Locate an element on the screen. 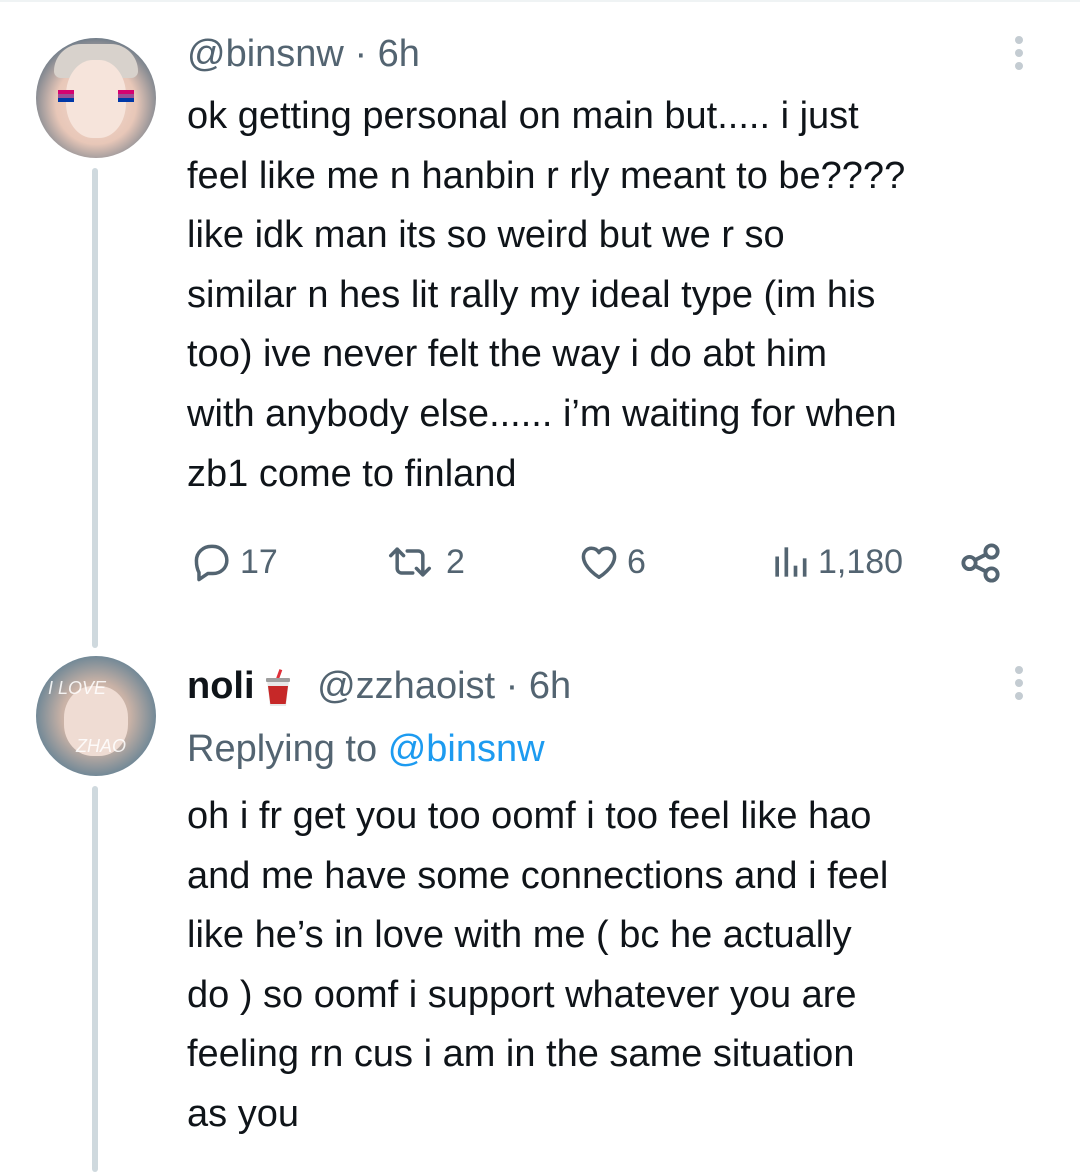  retweet-count: 2 is located at coordinates (455, 561).